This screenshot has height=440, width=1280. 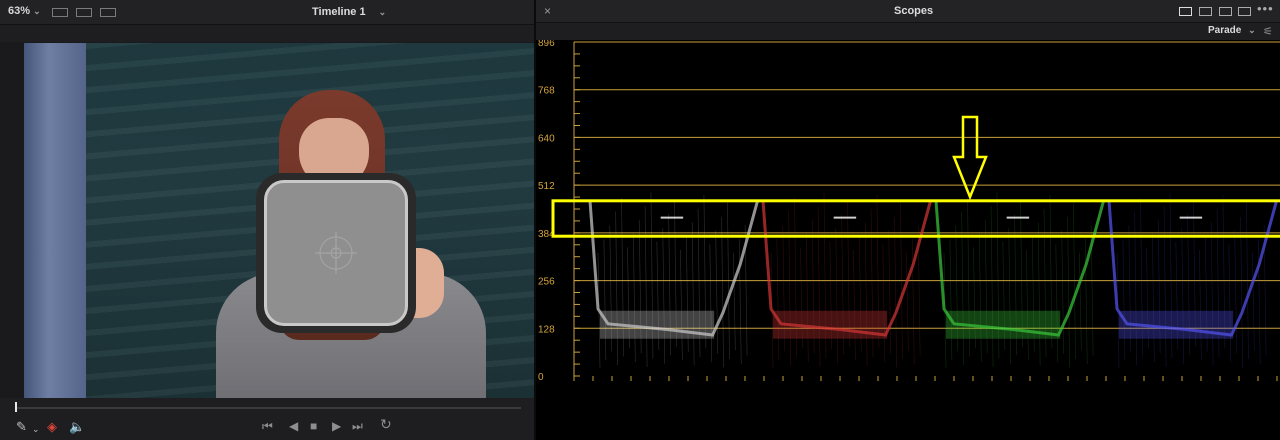 I want to click on transport-bar: ✎ ⌄ ◈ 🔈 ⏮ ◀ ■ ▶ ⏭ ↻, so click(x=267, y=419).